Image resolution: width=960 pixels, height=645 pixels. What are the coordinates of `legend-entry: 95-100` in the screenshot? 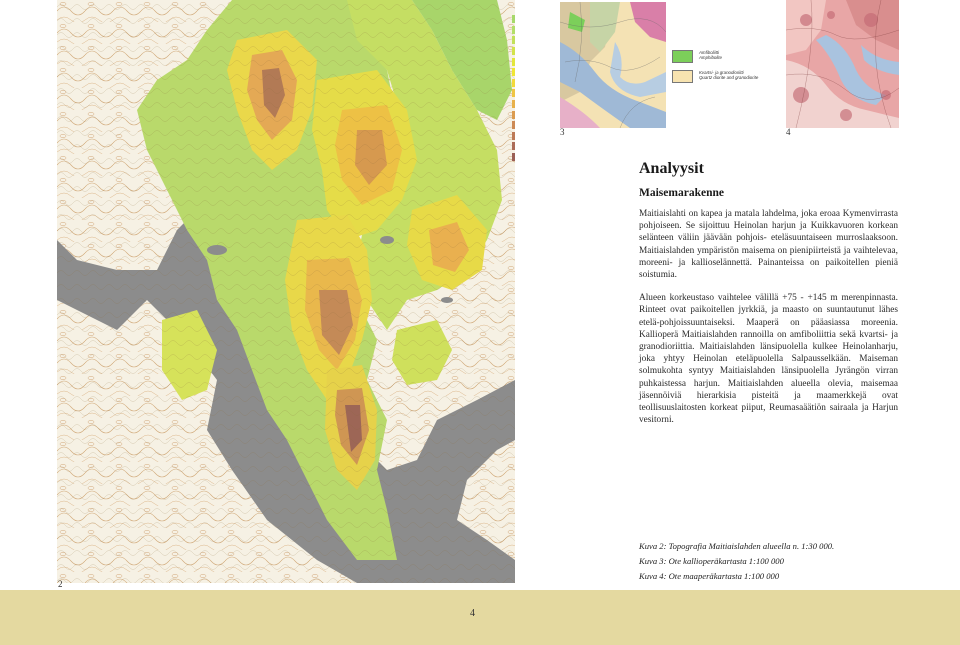 It's located at (513, 61).